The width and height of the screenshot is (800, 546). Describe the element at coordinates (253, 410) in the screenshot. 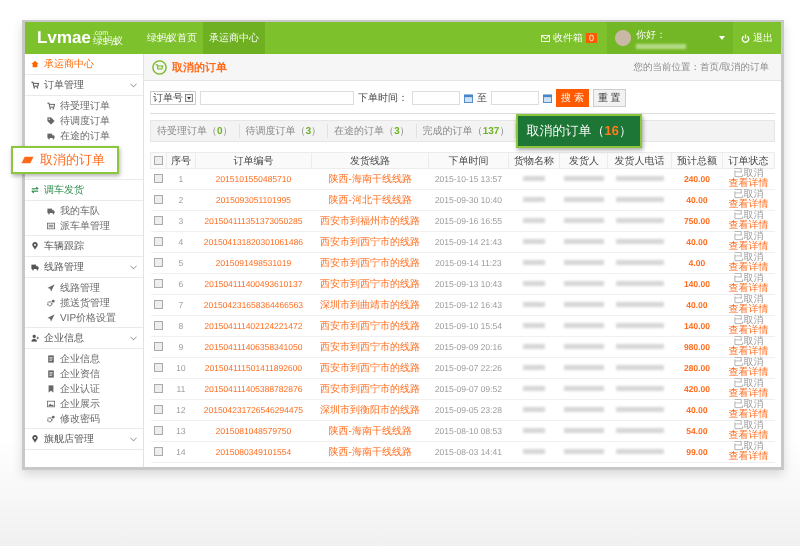

I see `order-number-link: 201504231726546294475` at that location.